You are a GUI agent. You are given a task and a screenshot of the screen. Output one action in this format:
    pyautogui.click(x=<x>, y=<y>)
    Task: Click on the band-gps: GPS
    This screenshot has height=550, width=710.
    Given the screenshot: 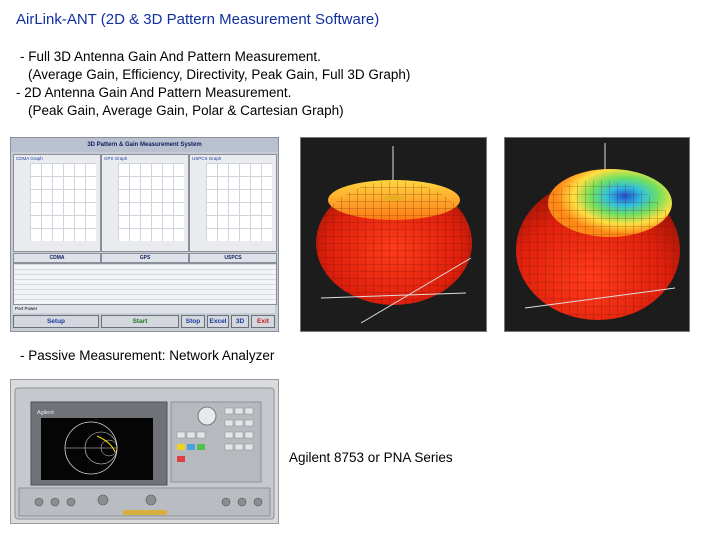 What is the action you would take?
    pyautogui.click(x=145, y=258)
    